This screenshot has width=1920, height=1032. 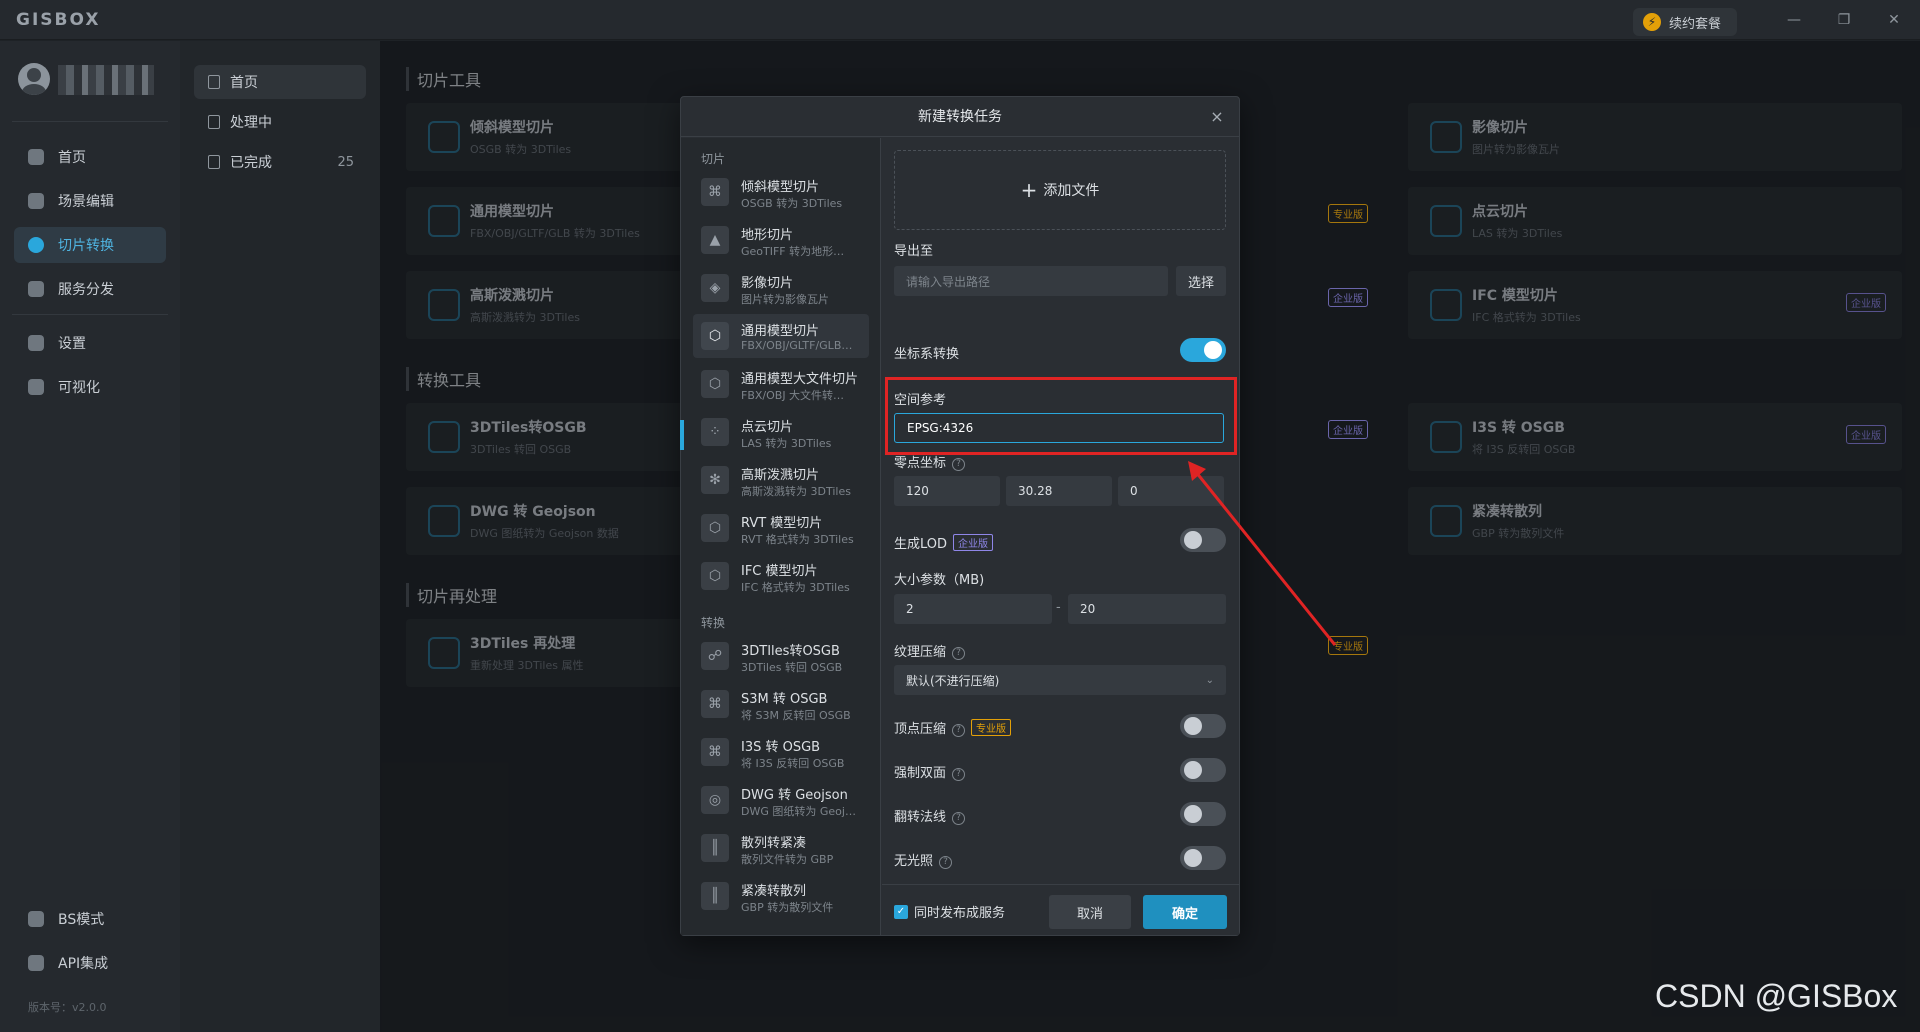 What do you see at coordinates (947, 491) in the screenshot?
I see `origin-x-input: 120` at bounding box center [947, 491].